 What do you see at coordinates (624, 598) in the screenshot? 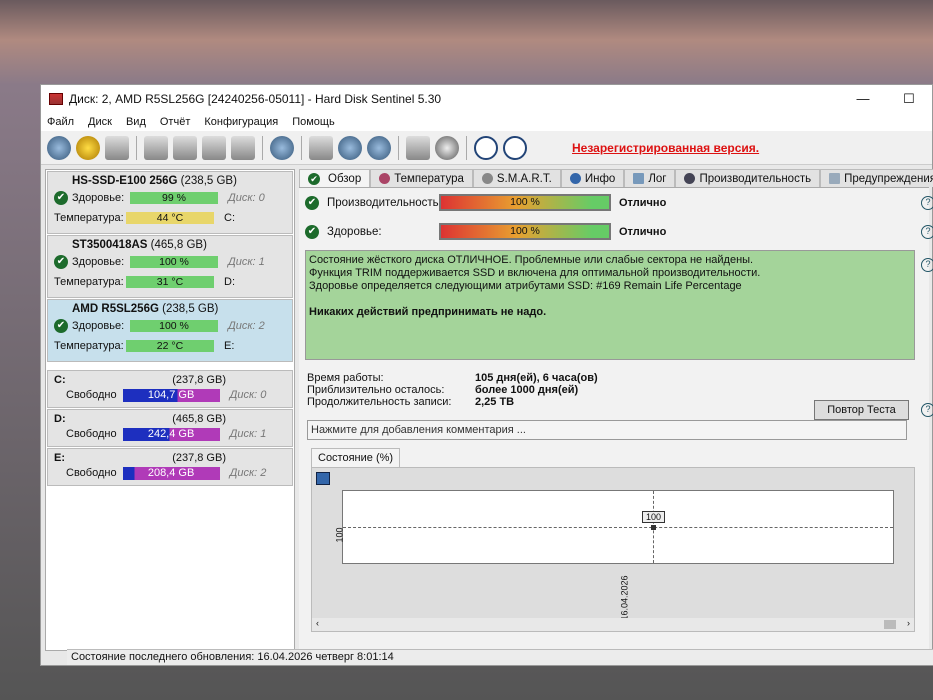
I see `x-tick: 16.04.2026` at bounding box center [624, 598].